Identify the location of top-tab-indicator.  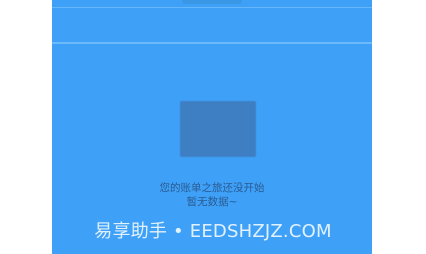
(212, 2).